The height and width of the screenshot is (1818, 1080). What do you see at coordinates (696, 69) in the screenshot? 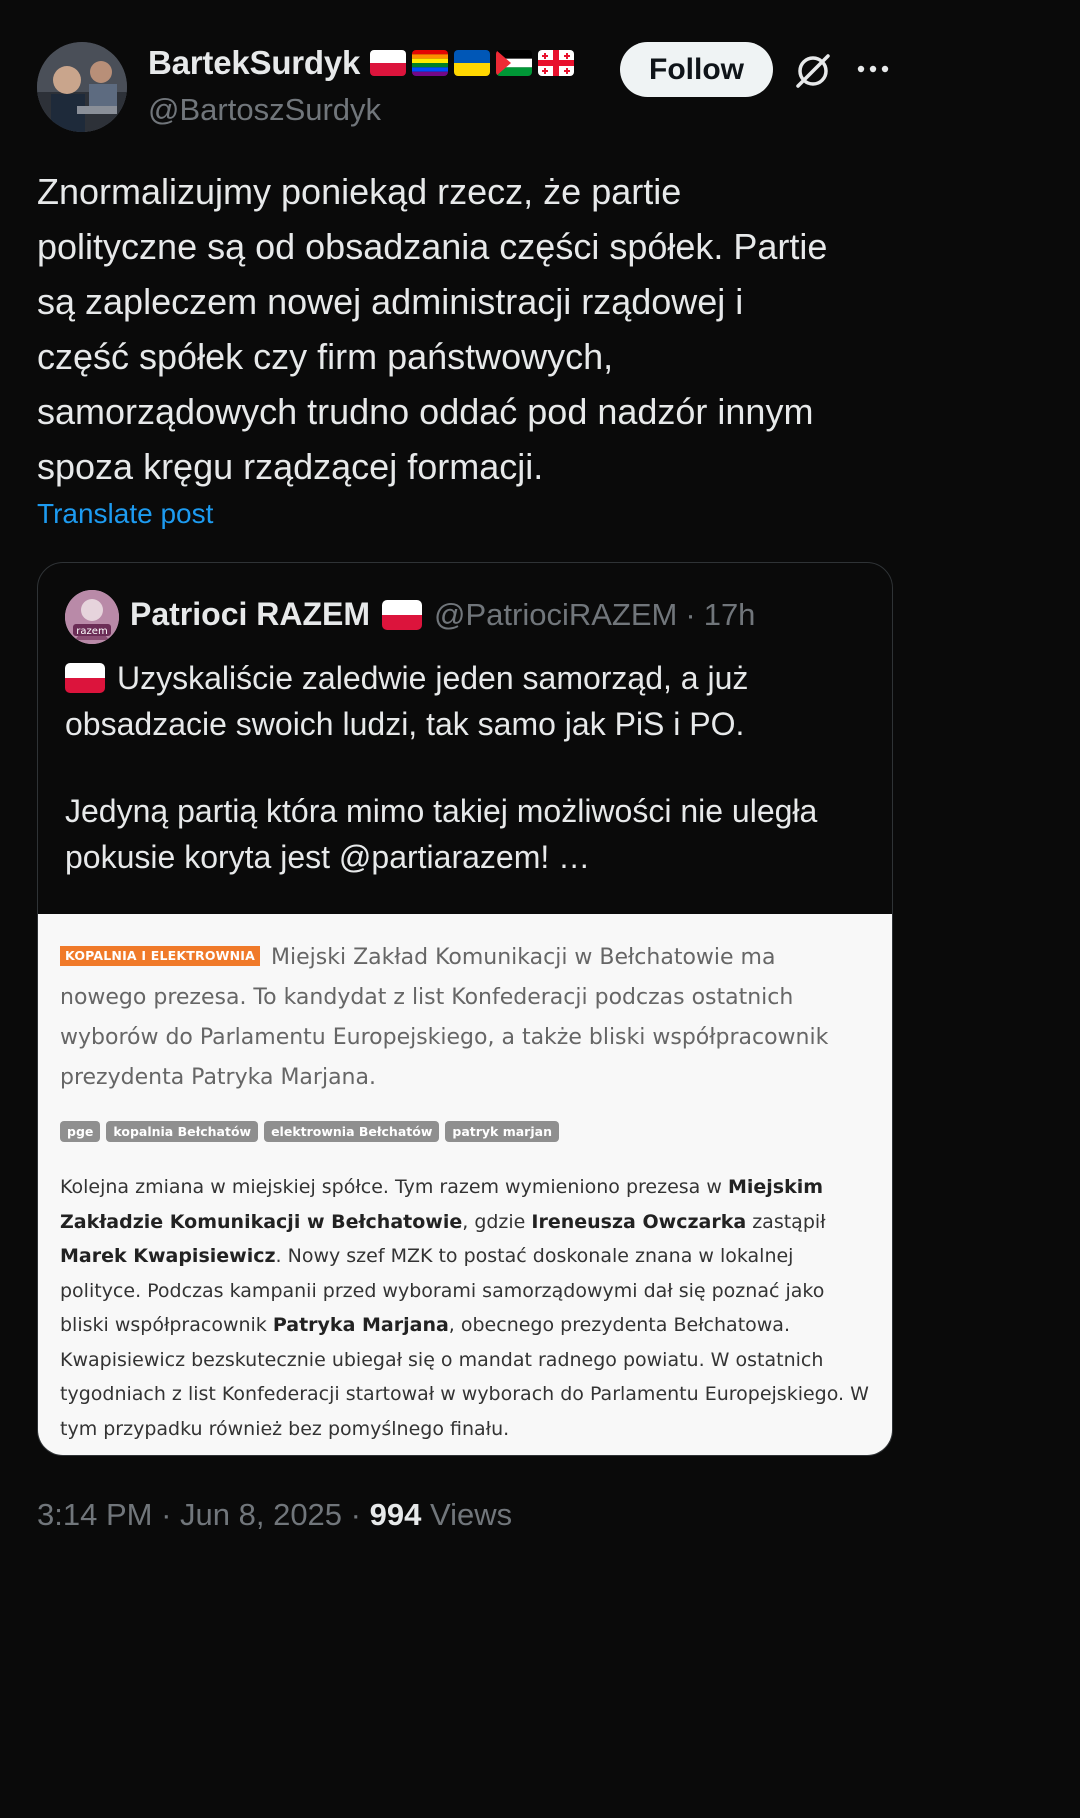
I see `follow-button: Follow` at bounding box center [696, 69].